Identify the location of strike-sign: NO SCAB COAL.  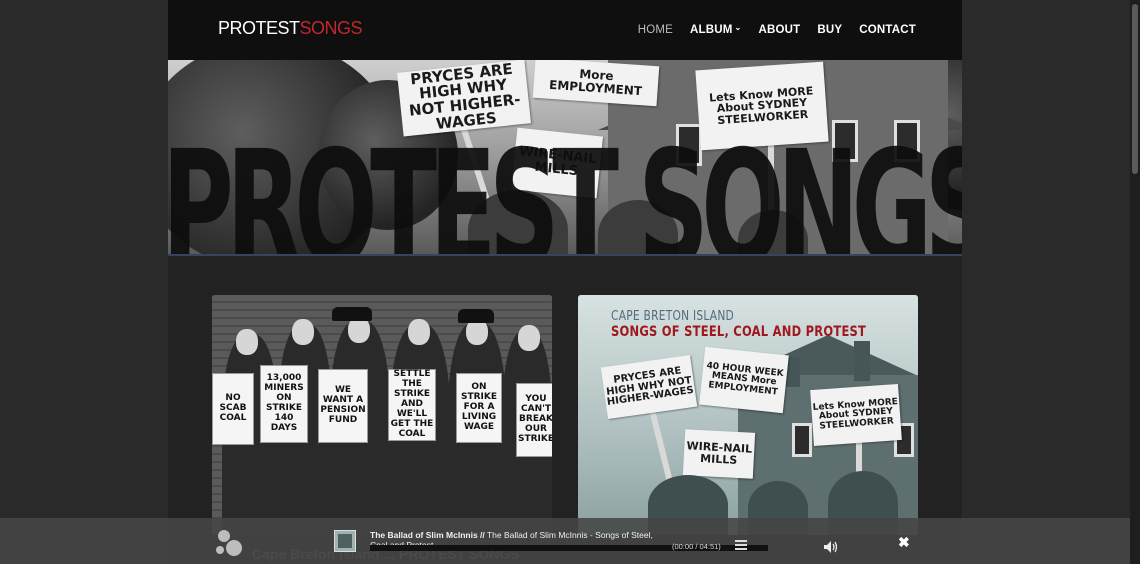
(233, 409).